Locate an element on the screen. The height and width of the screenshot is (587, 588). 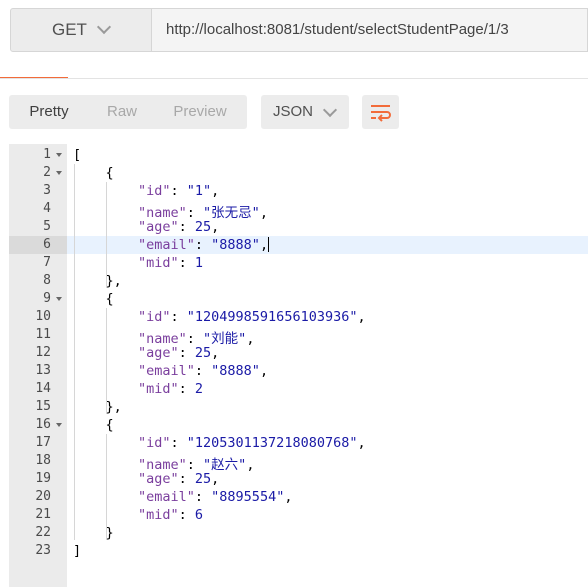
line-number: 9 is located at coordinates (47, 298).